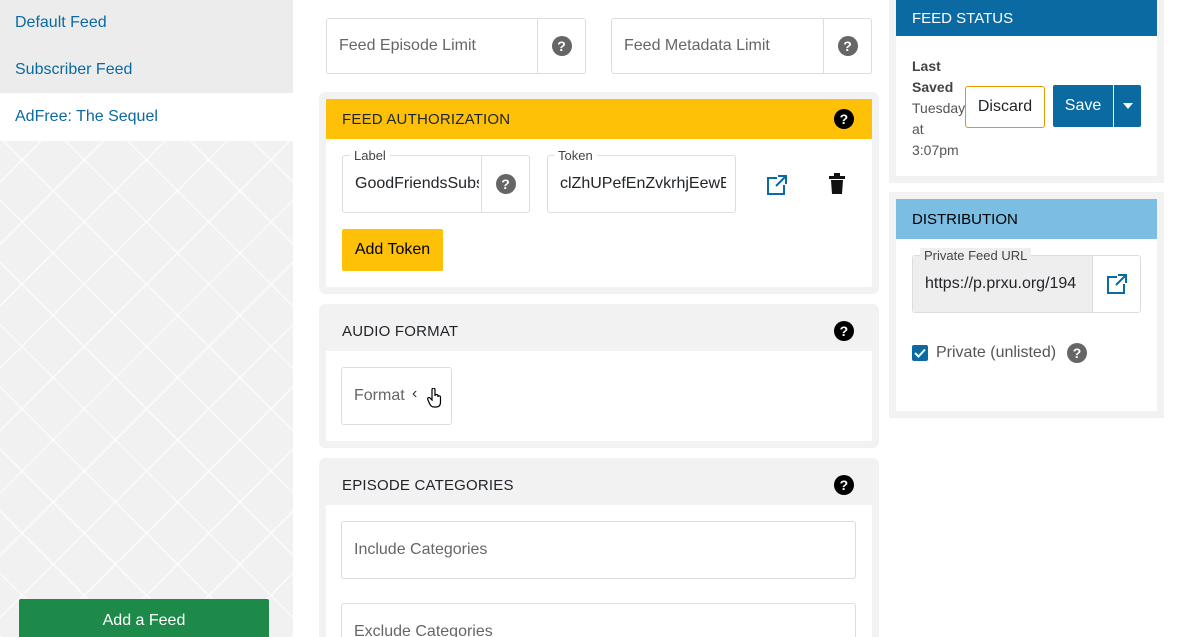 The width and height of the screenshot is (1184, 637). Describe the element at coordinates (598, 620) in the screenshot. I see `exclude-categories-field: Exclude Categories` at that location.